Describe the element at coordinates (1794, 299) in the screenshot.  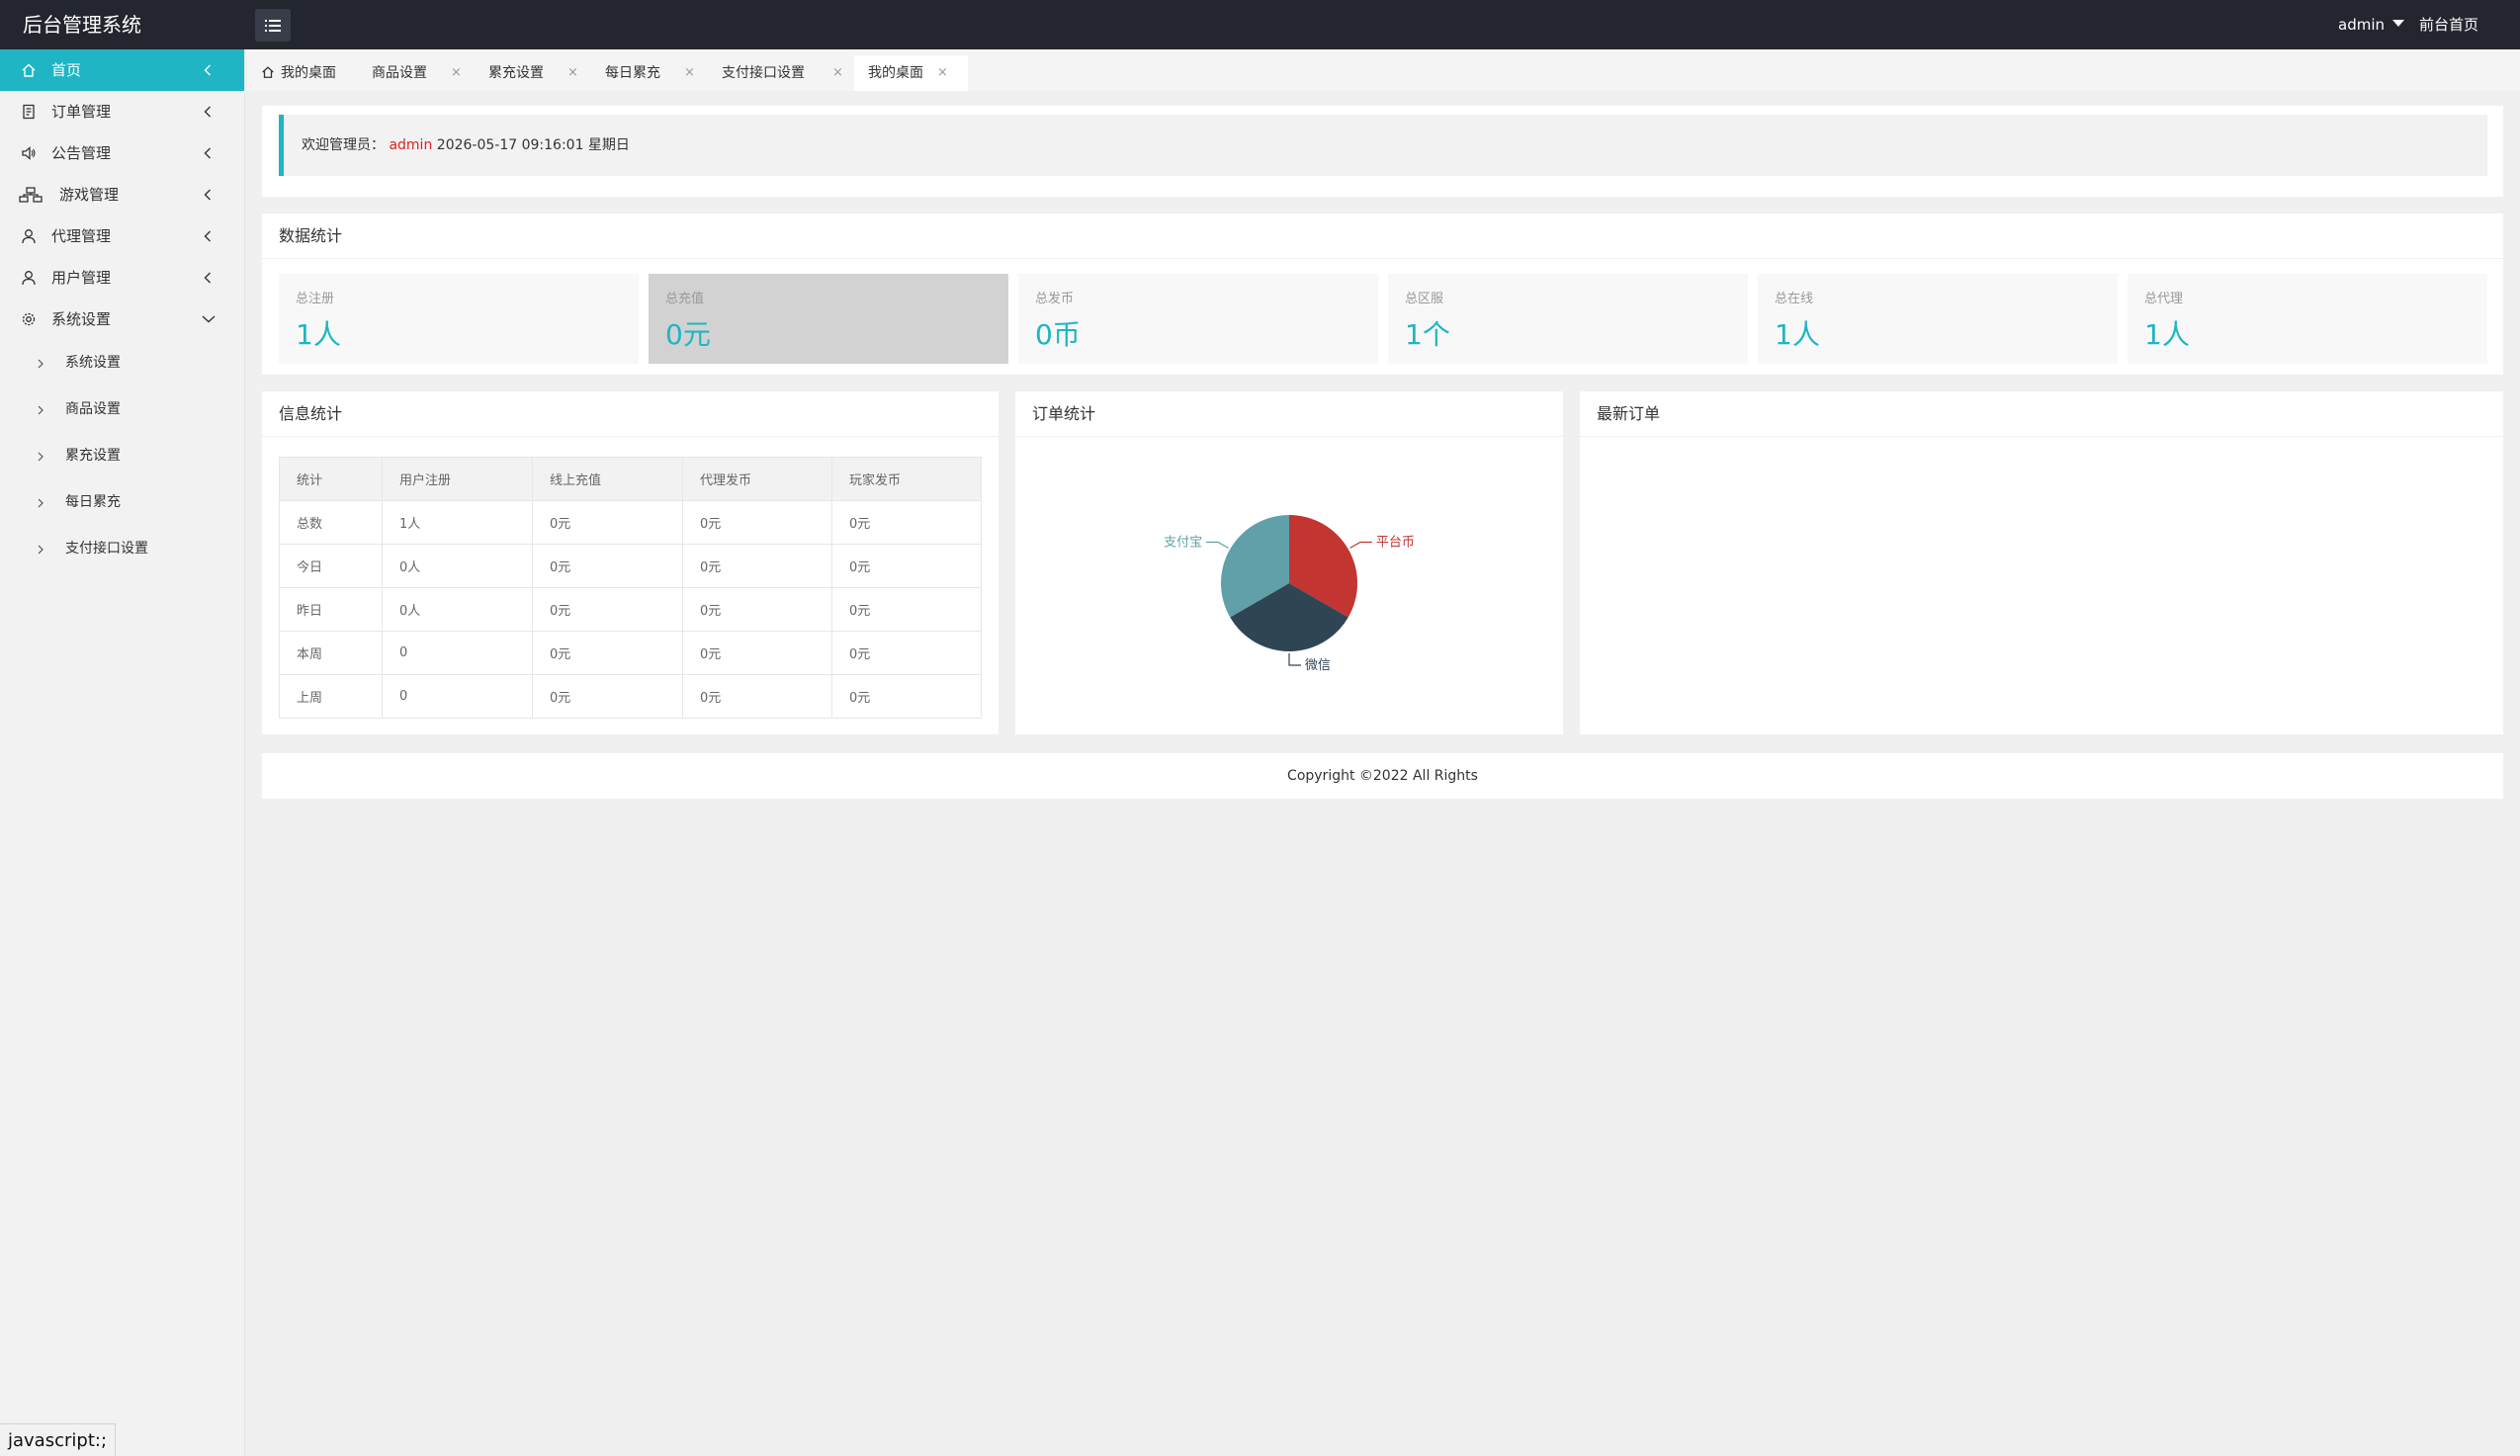
I see `stat-label: 总在线` at that location.